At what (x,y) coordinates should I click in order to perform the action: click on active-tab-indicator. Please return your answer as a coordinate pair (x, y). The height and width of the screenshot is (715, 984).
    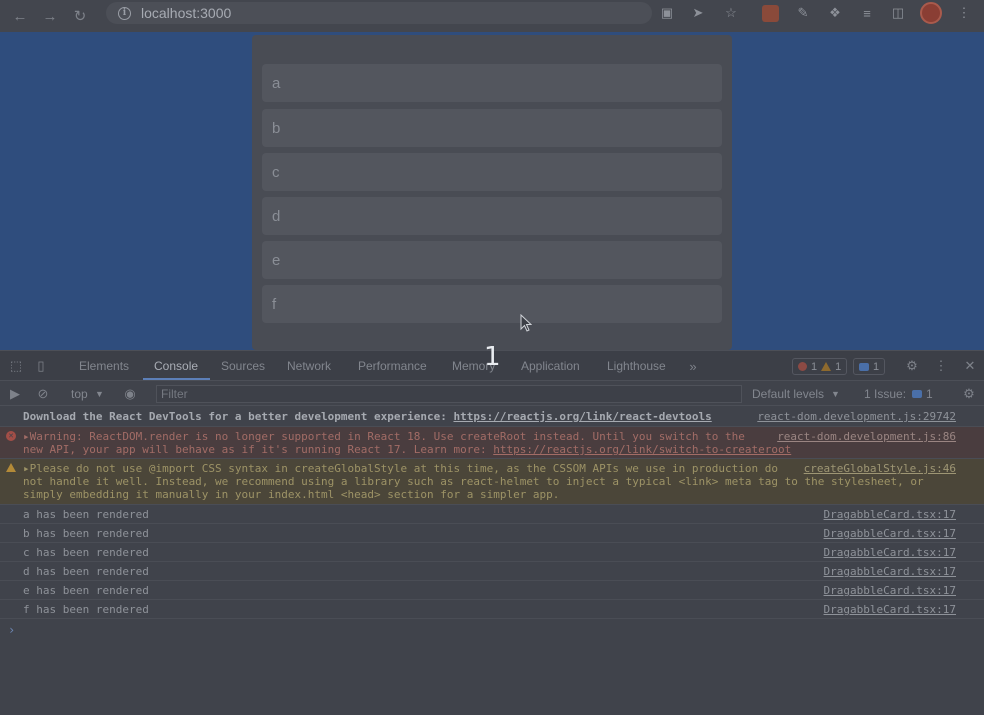
    Looking at the image, I should click on (176, 379).